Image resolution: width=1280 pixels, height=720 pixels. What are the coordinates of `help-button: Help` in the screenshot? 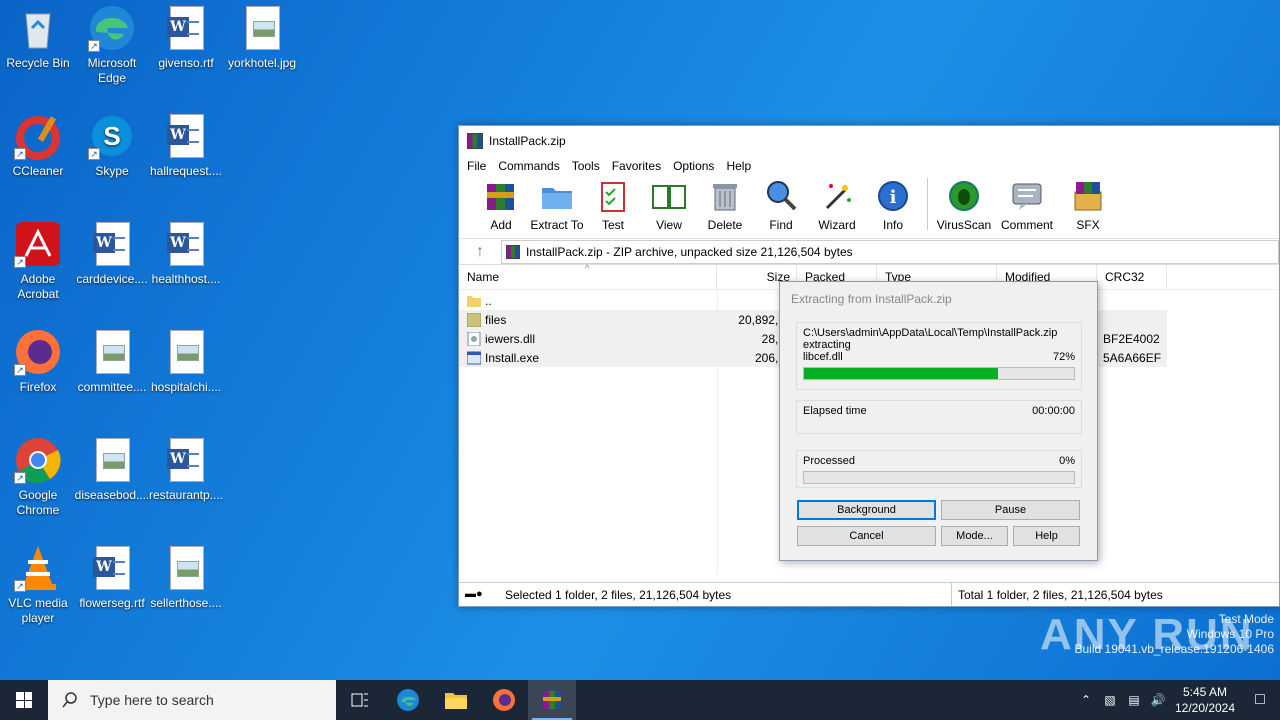 It's located at (1046, 536).